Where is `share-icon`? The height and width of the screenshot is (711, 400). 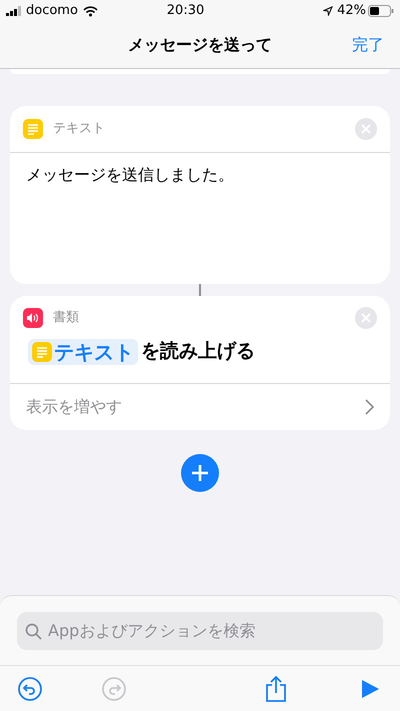
share-icon is located at coordinates (276, 688).